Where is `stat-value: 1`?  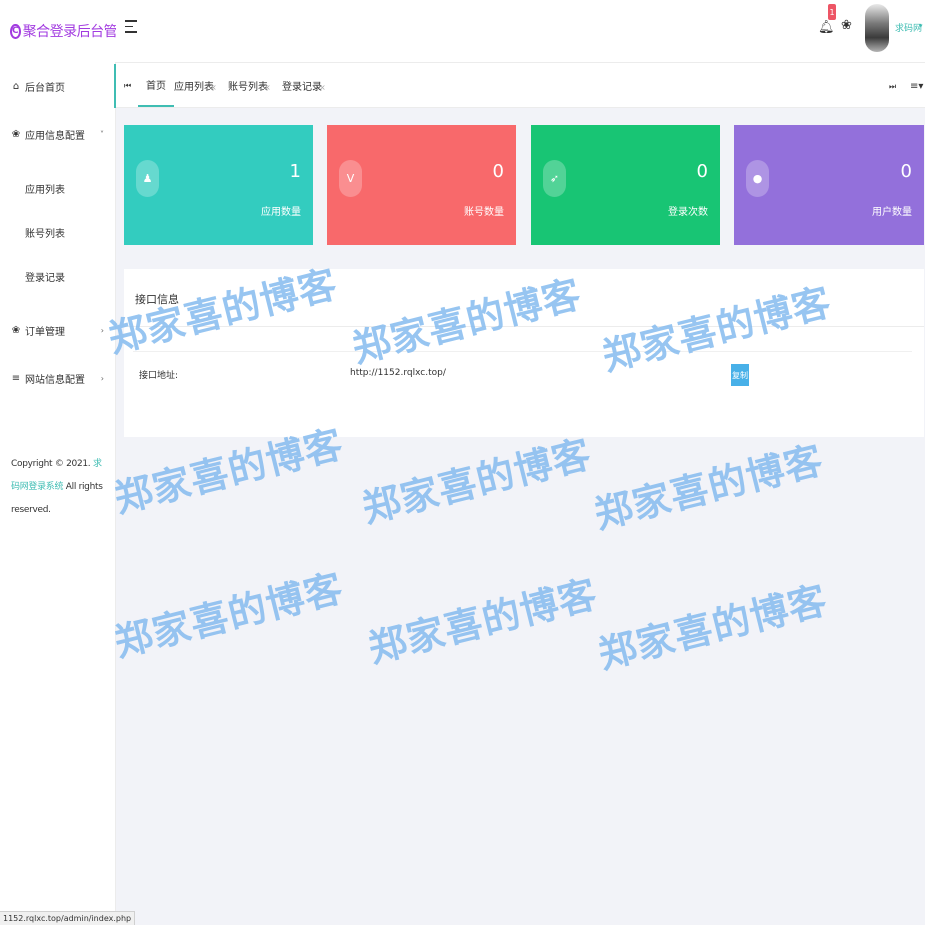 stat-value: 1 is located at coordinates (295, 171).